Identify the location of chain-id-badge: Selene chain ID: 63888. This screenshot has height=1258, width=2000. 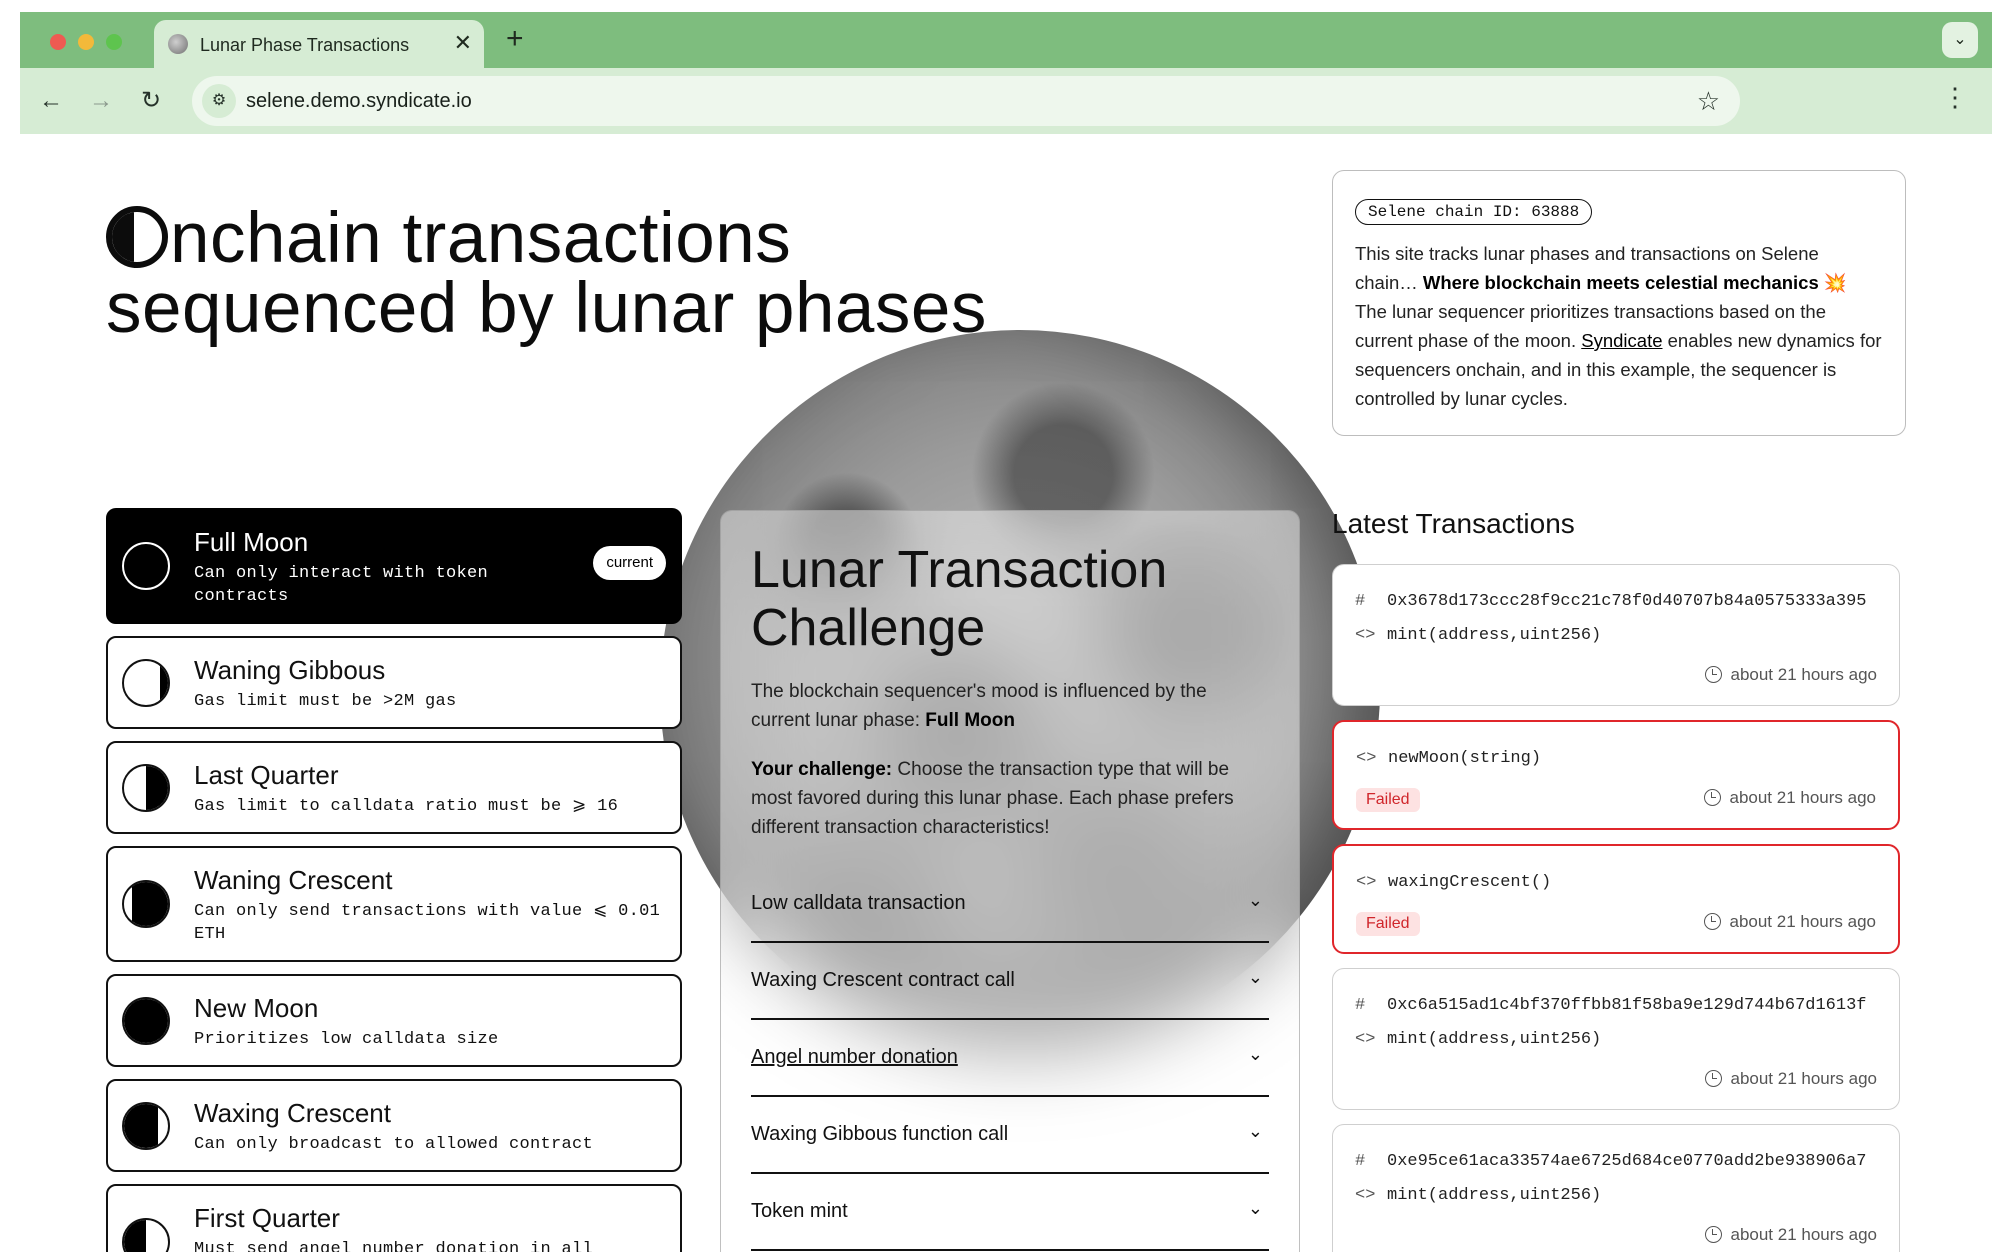
(1474, 212).